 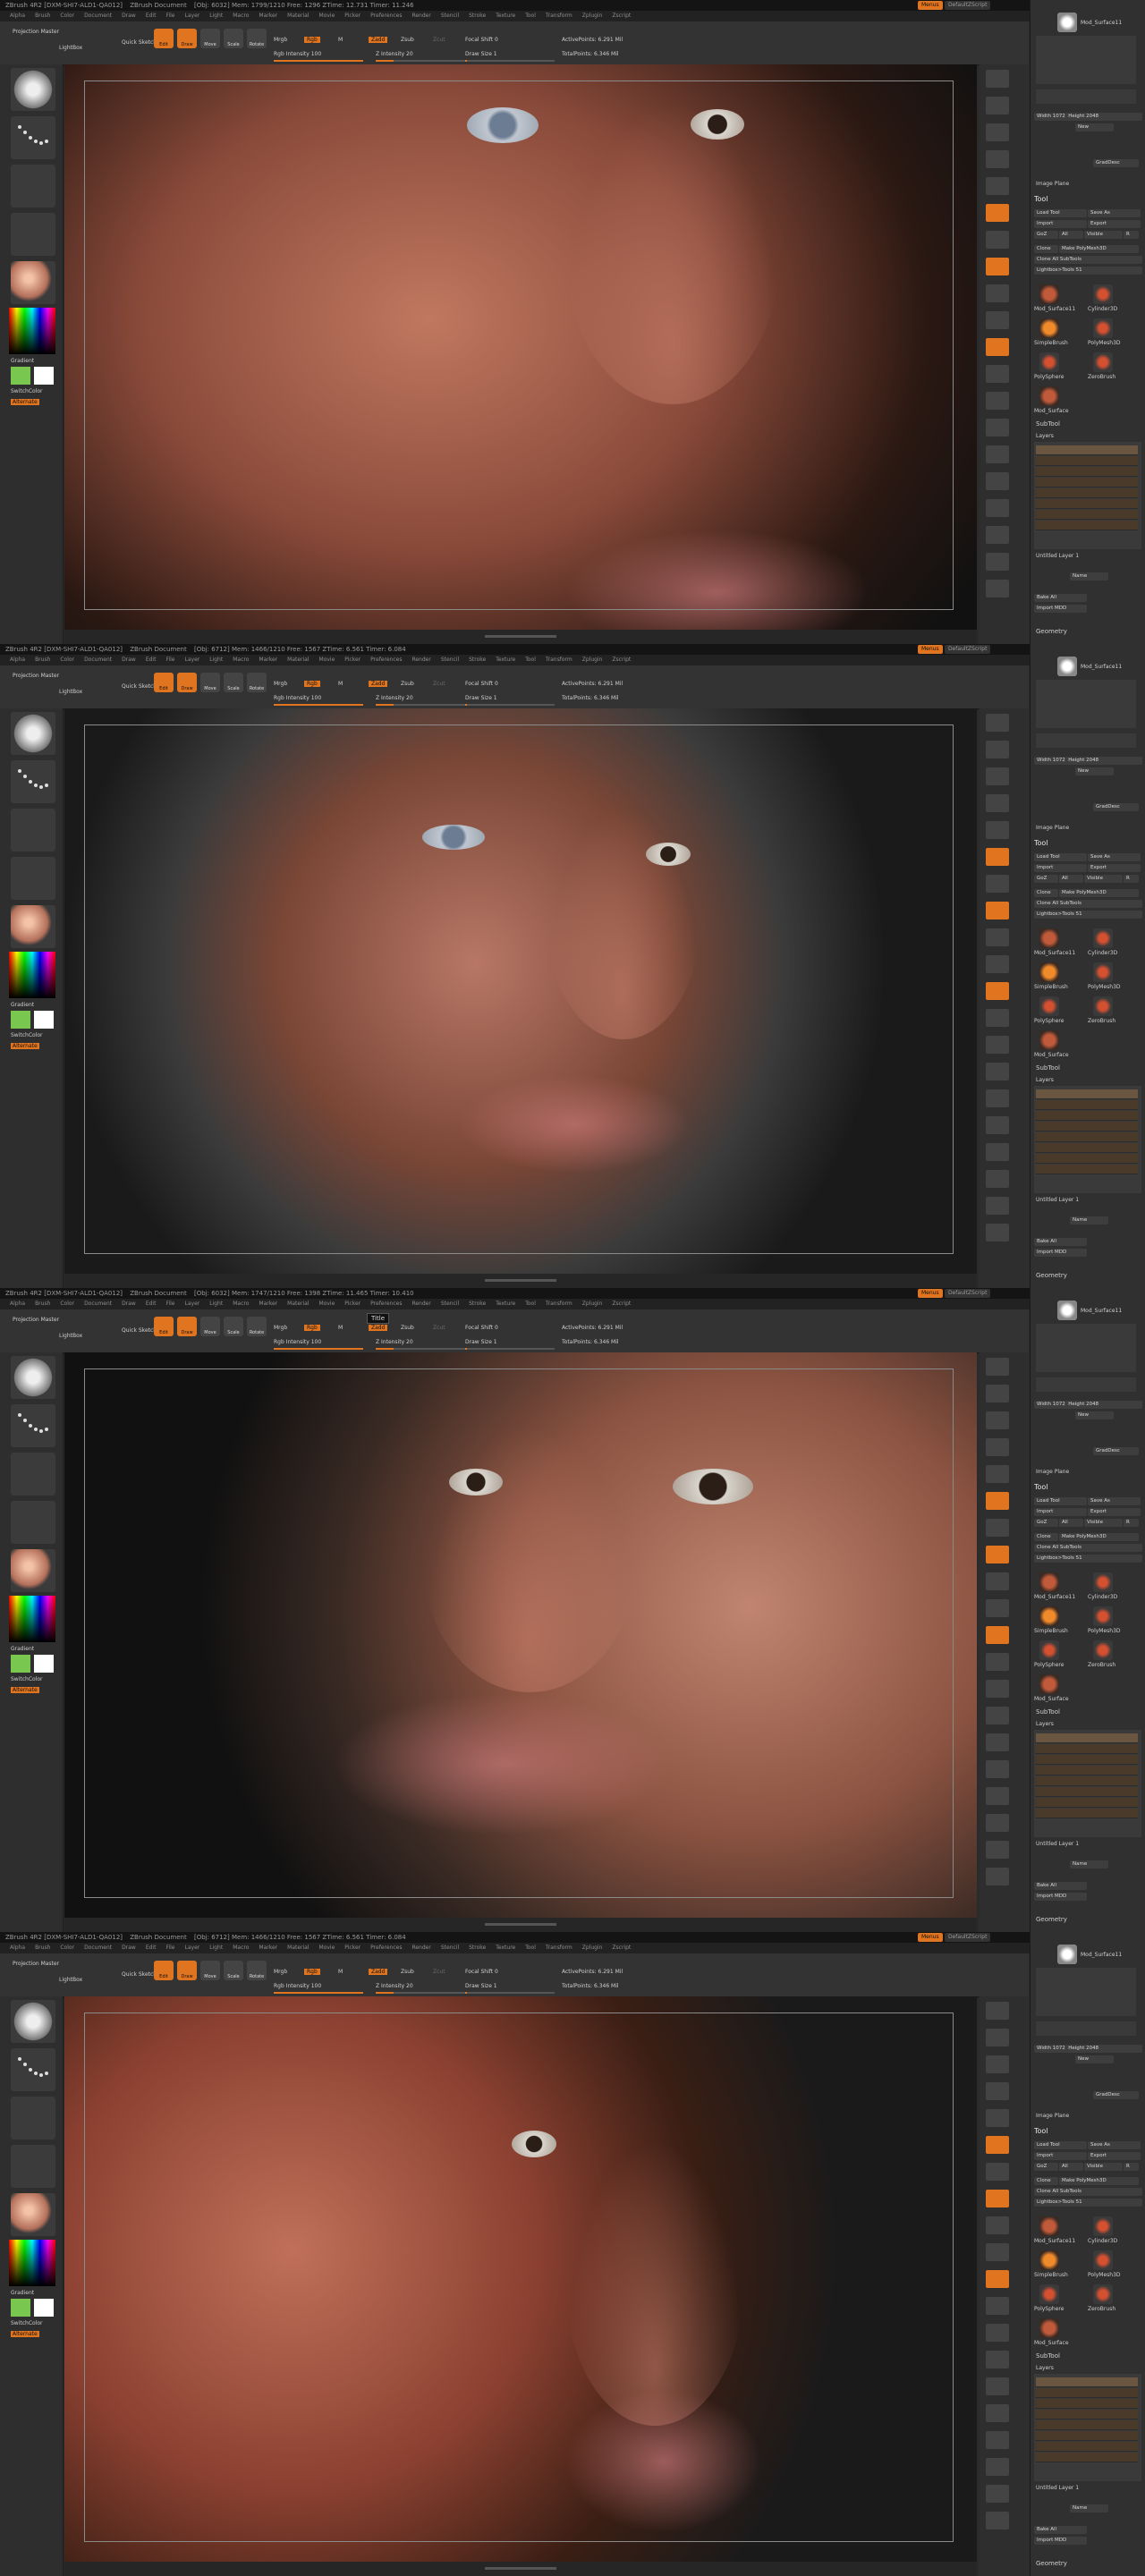 I want to click on stroke-preview-icon, so click(x=33, y=781).